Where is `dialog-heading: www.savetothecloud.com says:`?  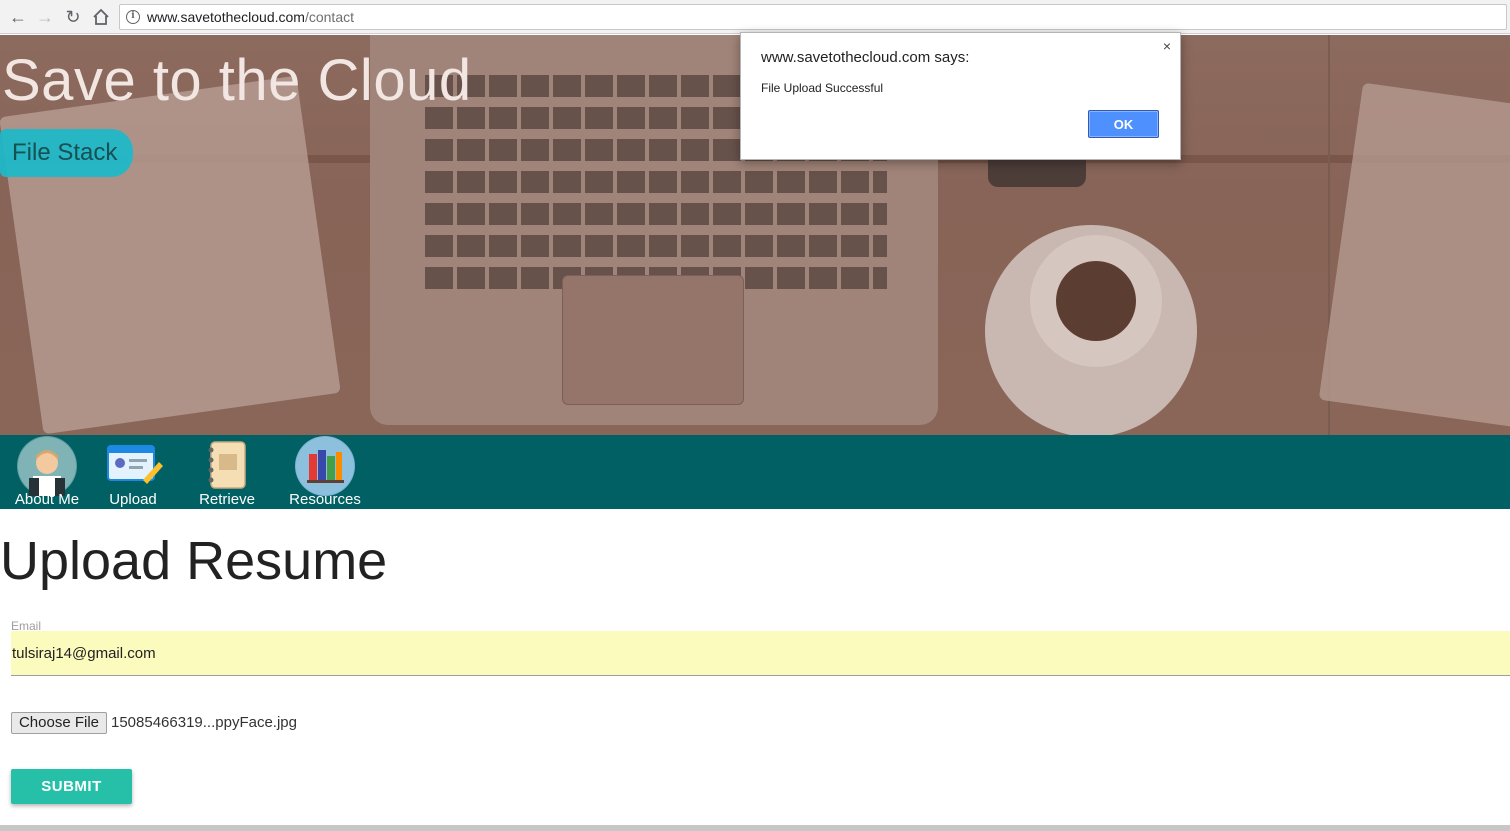 dialog-heading: www.savetothecloud.com says: is located at coordinates (865, 57).